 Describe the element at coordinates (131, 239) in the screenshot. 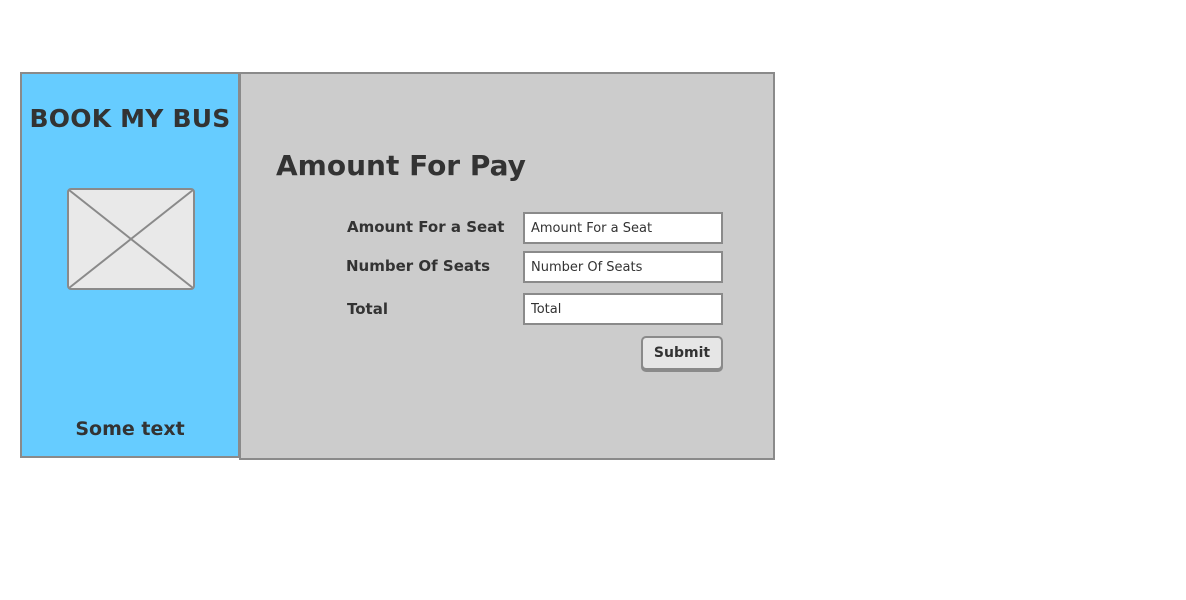

I see `image-placeholder-icon` at that location.